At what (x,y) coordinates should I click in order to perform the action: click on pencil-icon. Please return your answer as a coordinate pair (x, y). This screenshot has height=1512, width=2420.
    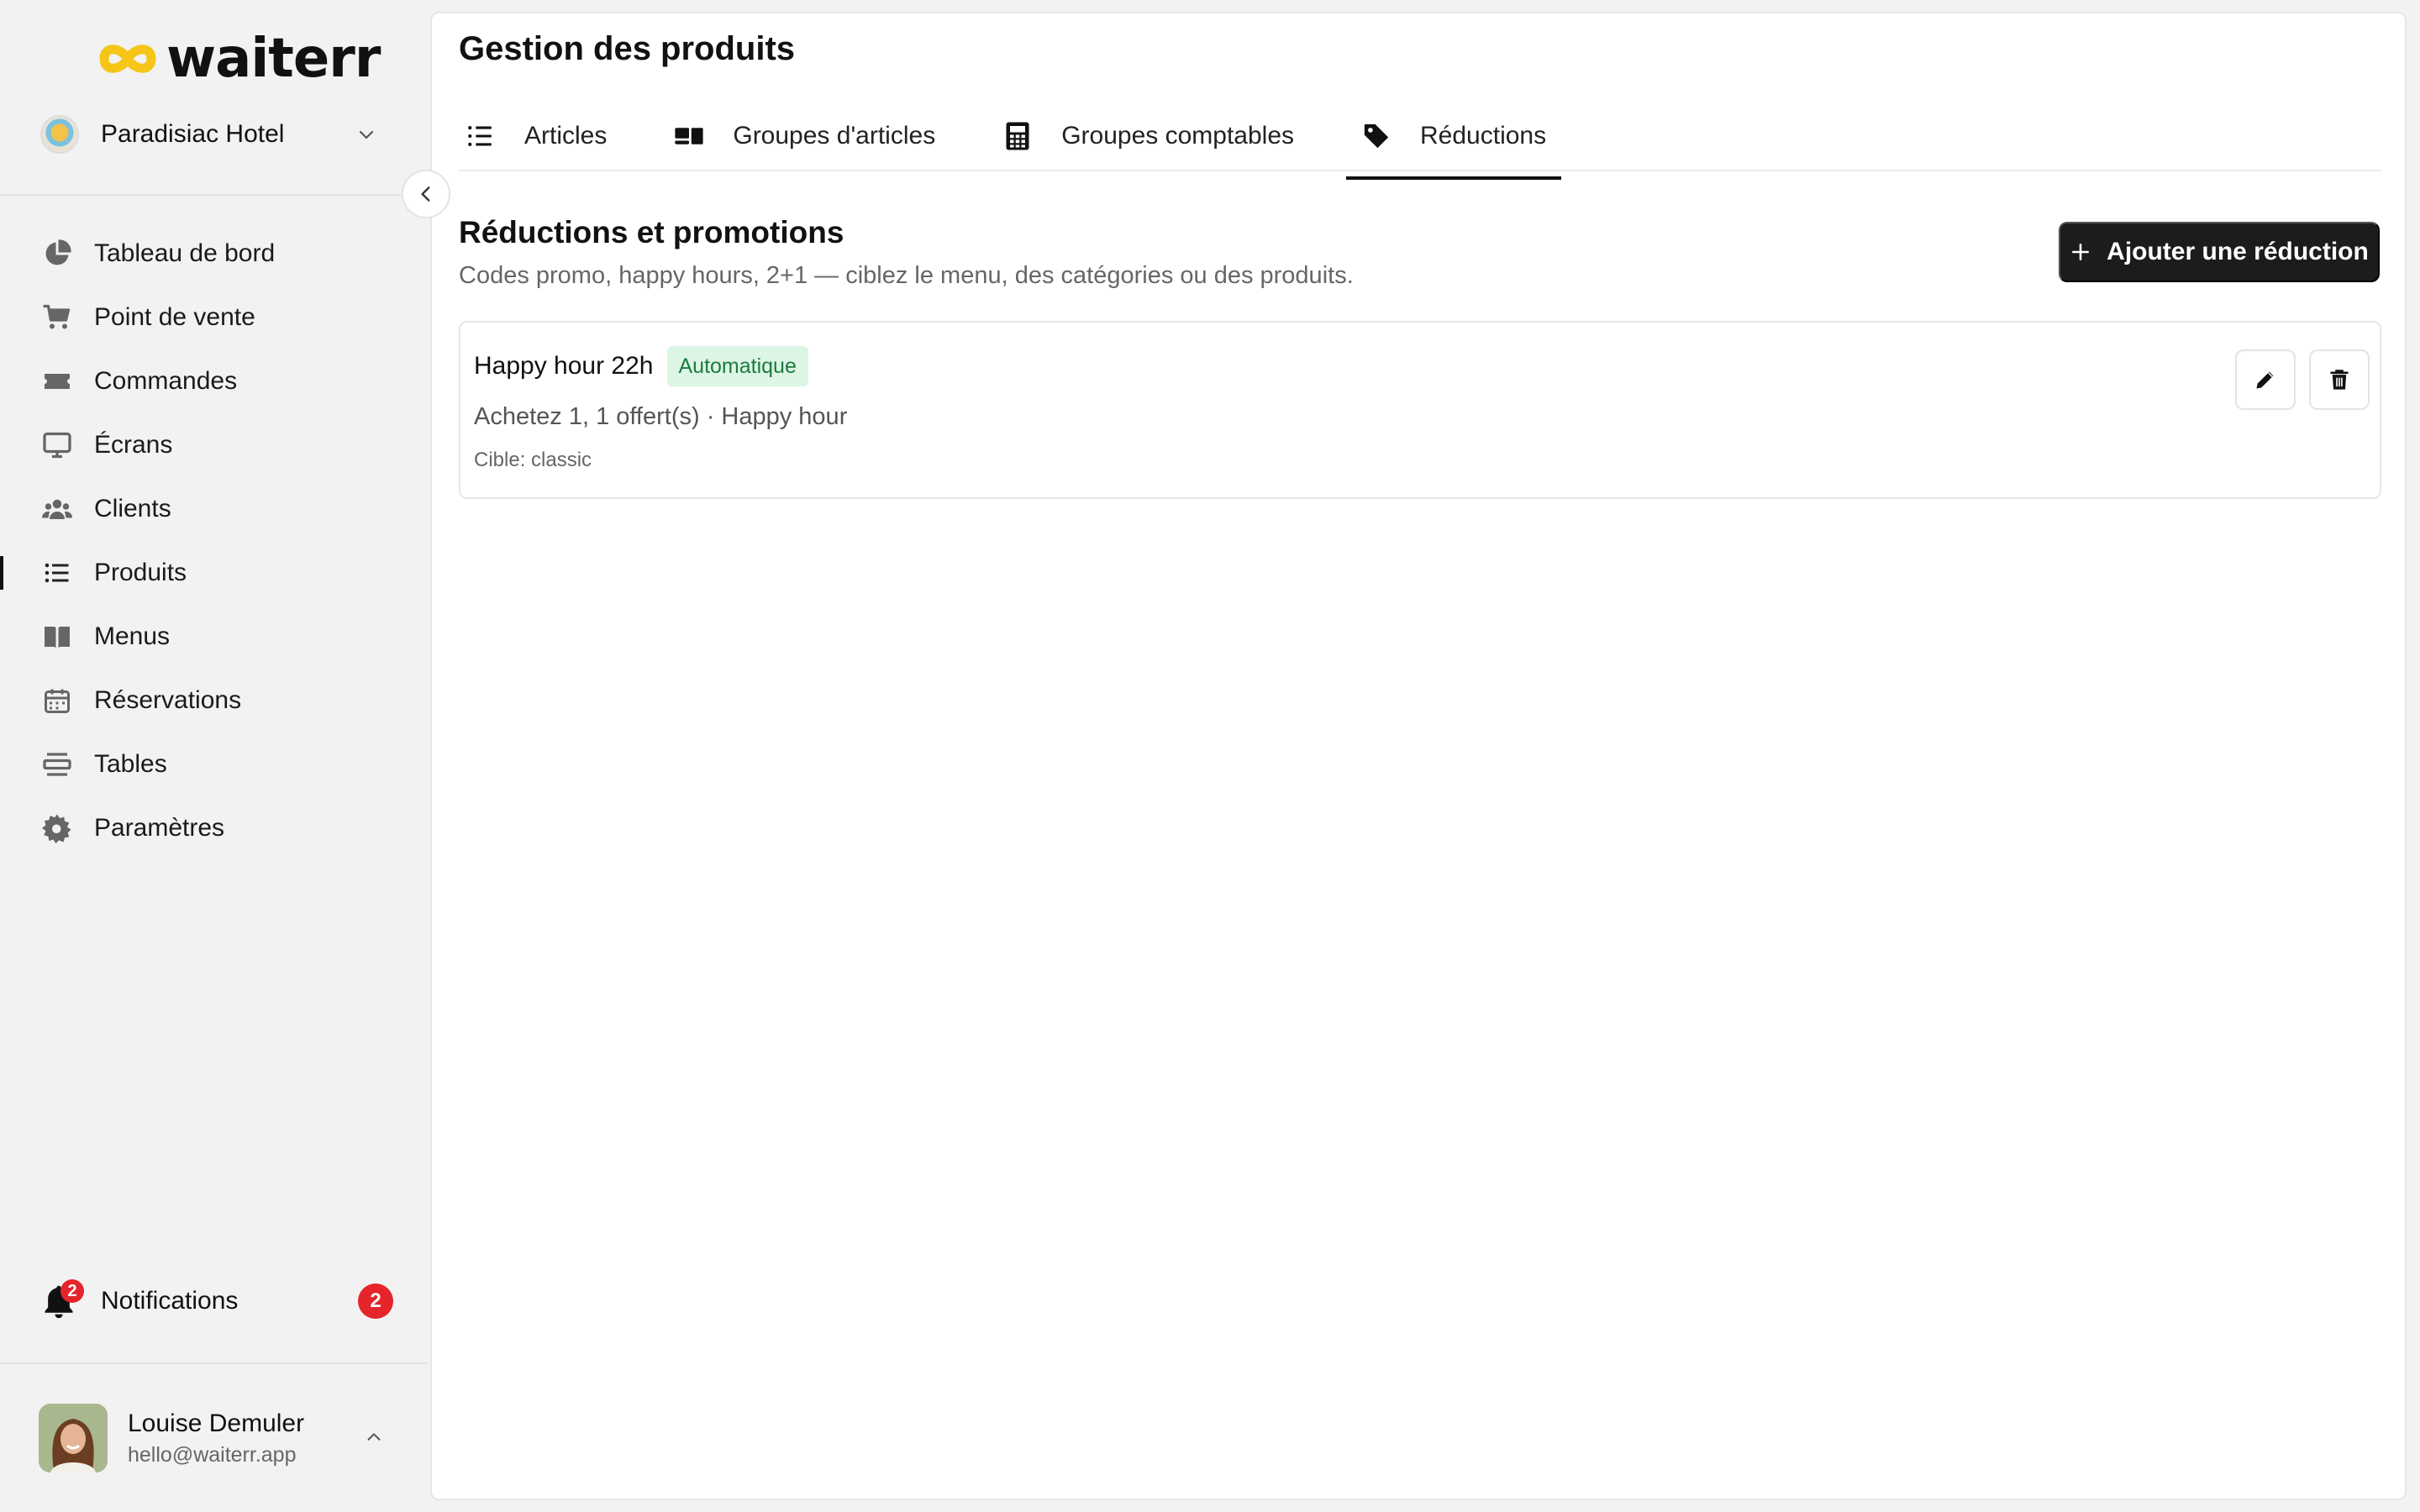
    Looking at the image, I should click on (2265, 380).